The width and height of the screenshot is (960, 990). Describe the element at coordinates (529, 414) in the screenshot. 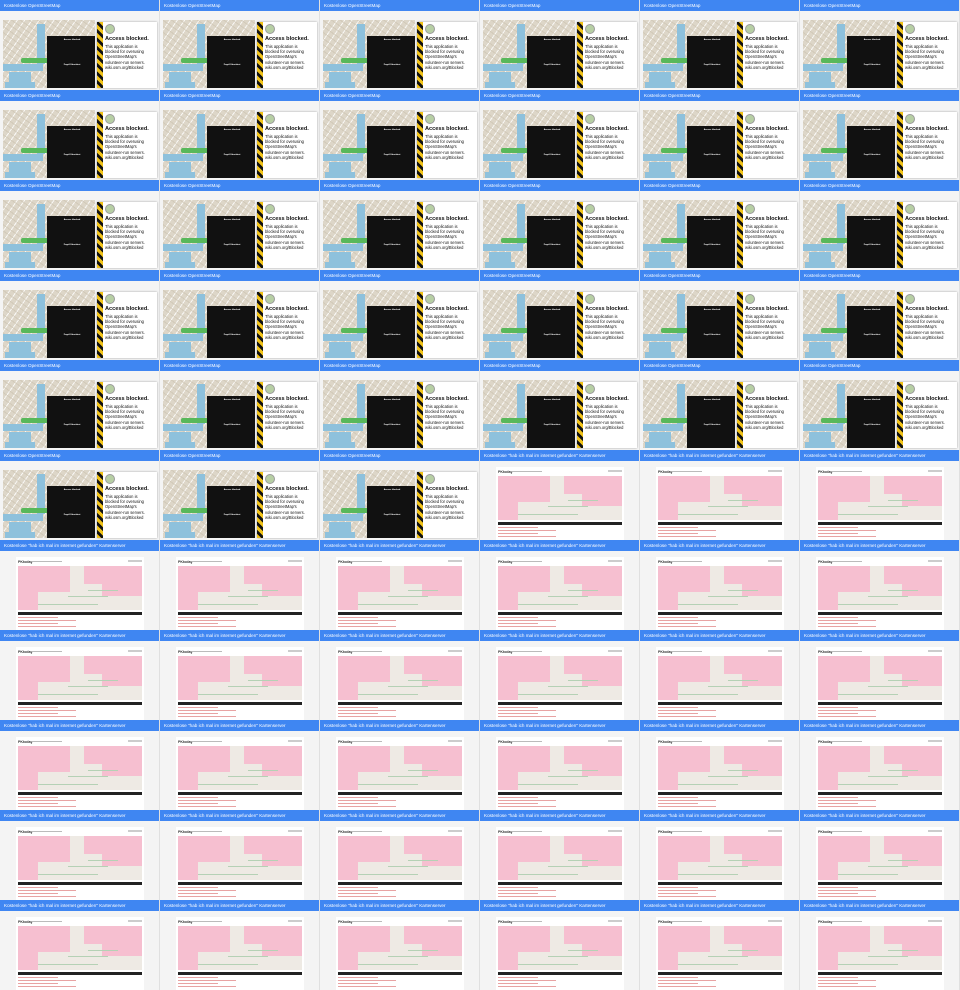

I see `map-thumbnail: Access blocked Zugriff blockiert` at that location.